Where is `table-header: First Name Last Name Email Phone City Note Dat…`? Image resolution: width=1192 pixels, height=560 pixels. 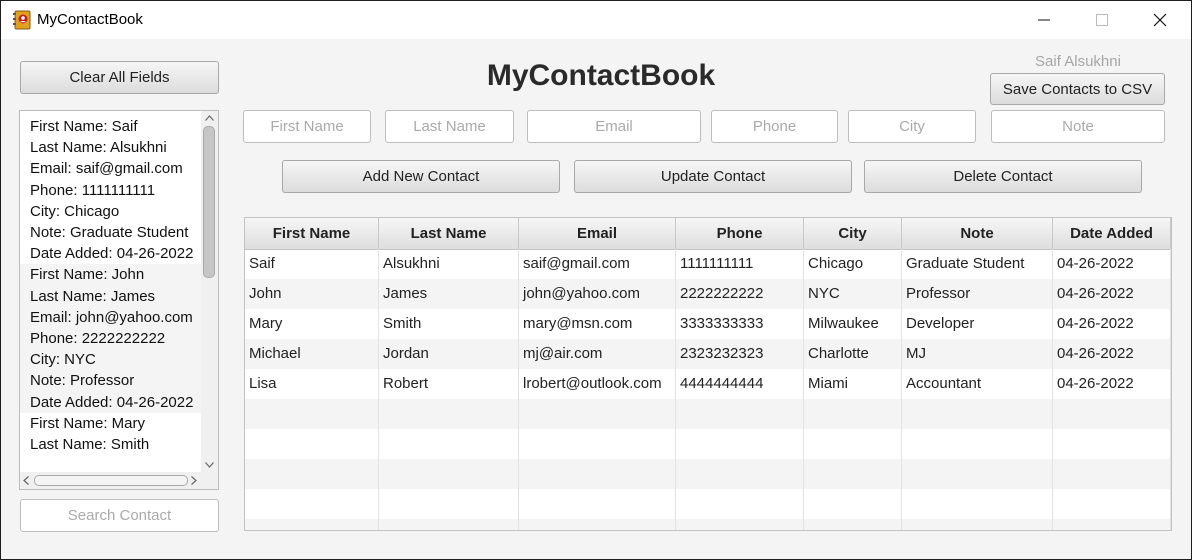 table-header: First Name Last Name Email Phone City Note Dat… is located at coordinates (708, 234).